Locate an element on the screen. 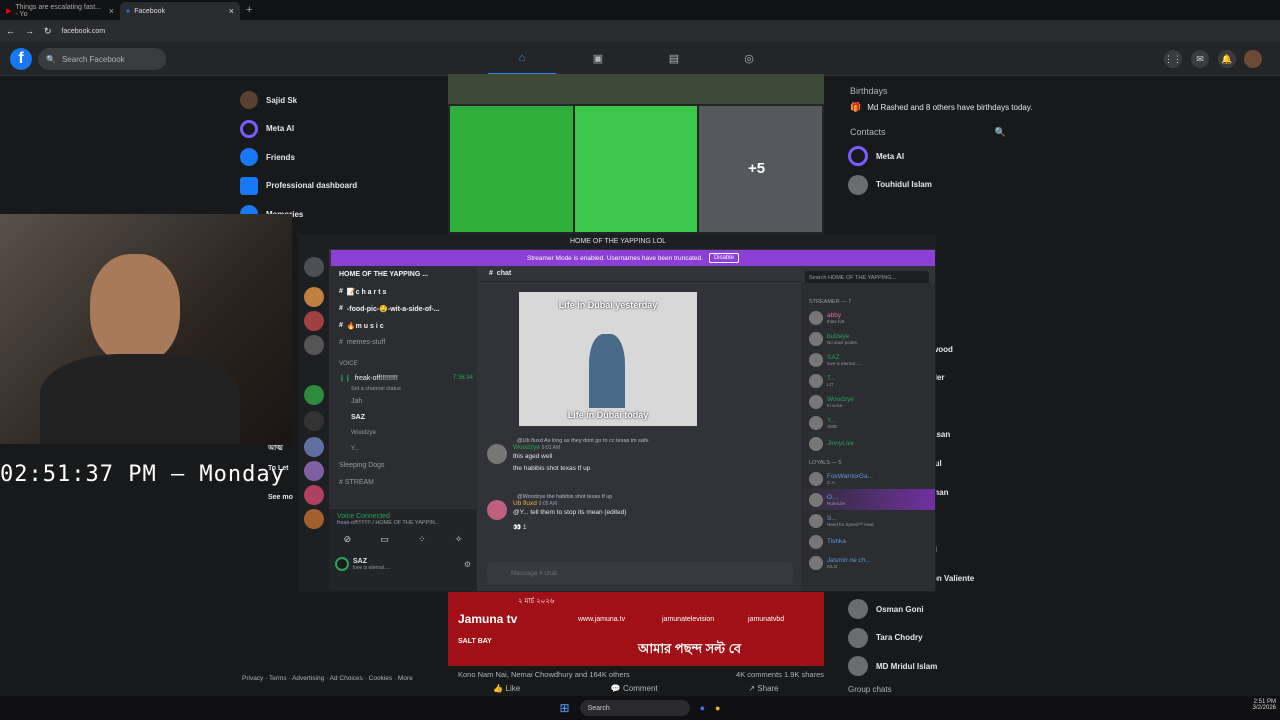 The image size is (1280, 720). voice-channel-stream: # STREAM is located at coordinates (403, 482).